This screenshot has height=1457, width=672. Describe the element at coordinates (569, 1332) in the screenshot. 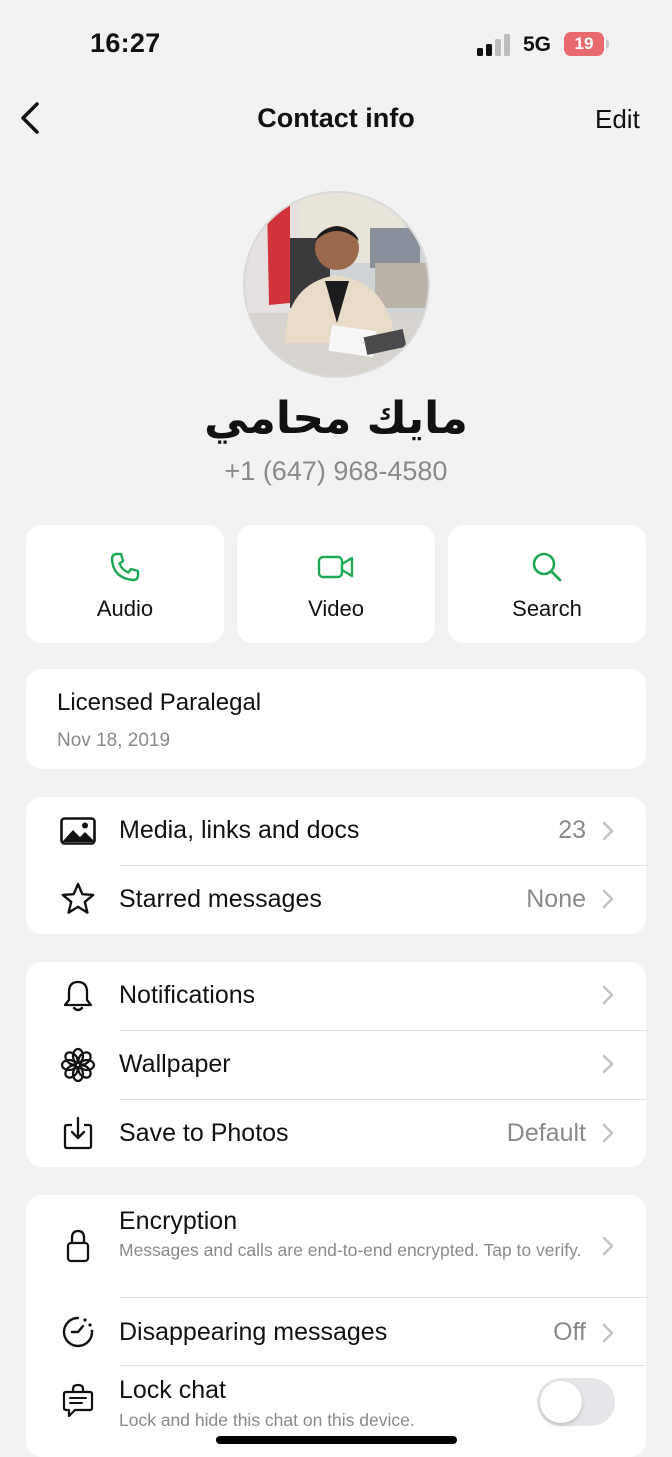

I see `disappearing-value: Off` at that location.